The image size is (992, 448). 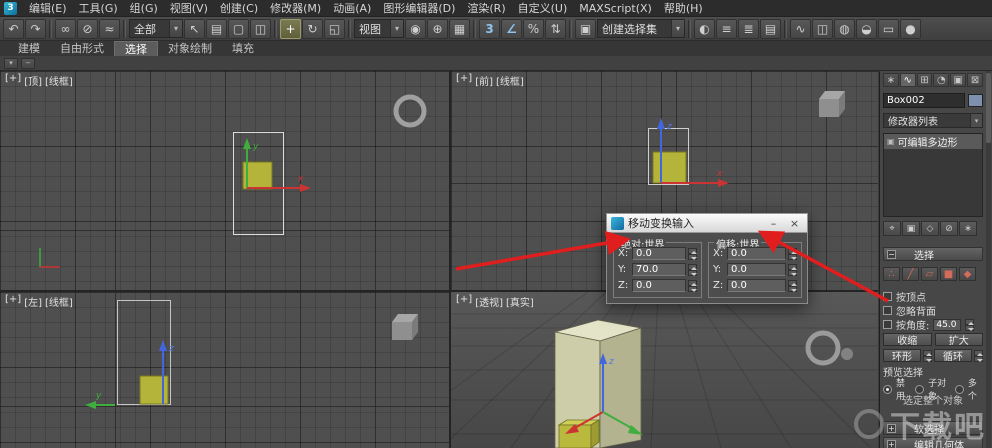 What do you see at coordinates (659, 253) in the screenshot?
I see `absolute-x-field: 0.0` at bounding box center [659, 253].